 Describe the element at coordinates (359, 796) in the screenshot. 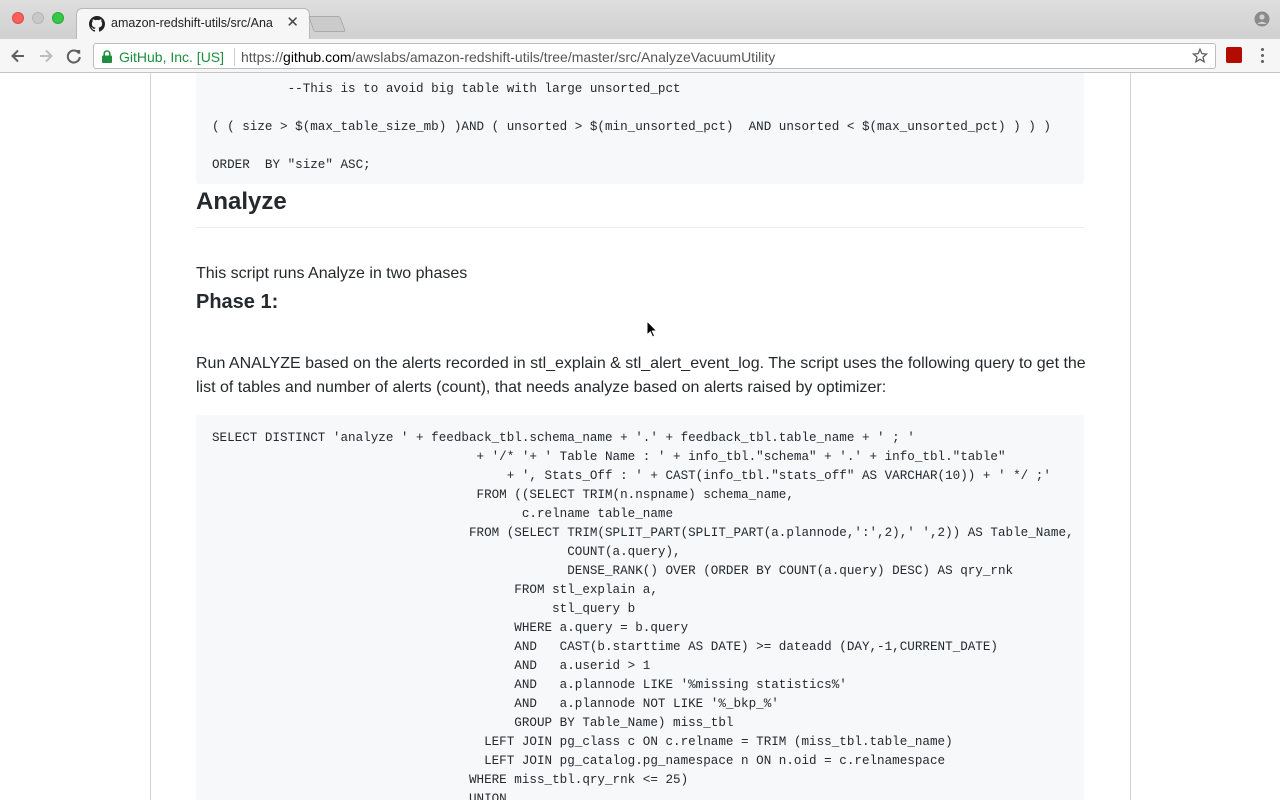

I see `code-line: UNION` at that location.